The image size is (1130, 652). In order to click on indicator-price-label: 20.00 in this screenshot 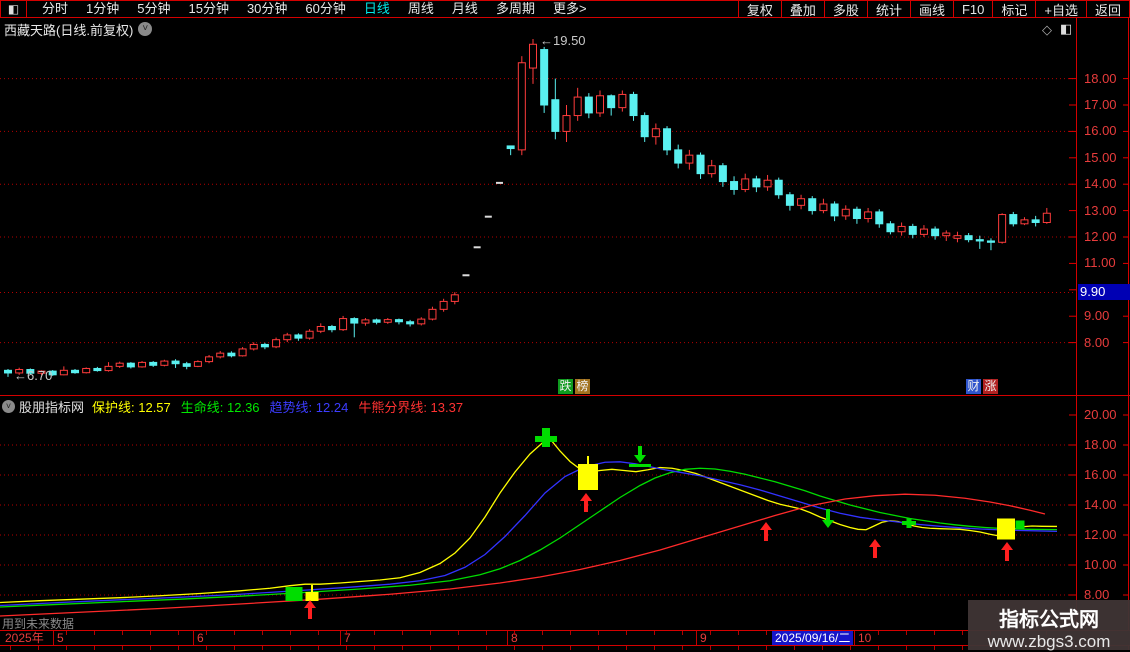, I will do `click(1100, 414)`.